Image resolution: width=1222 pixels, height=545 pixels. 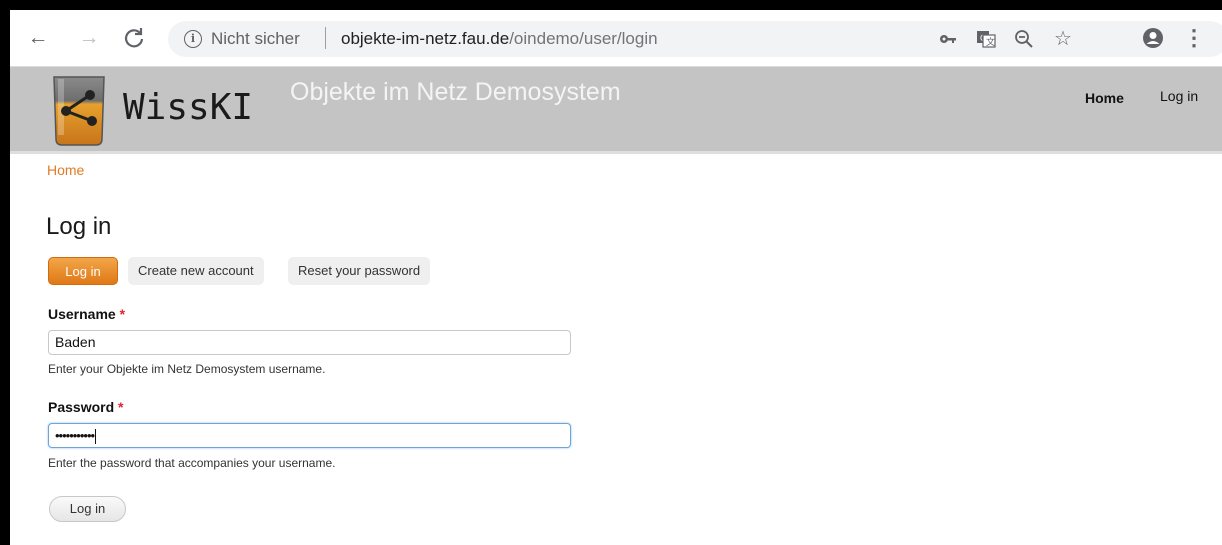 What do you see at coordinates (82, 314) in the screenshot?
I see `username-label-text: Username` at bounding box center [82, 314].